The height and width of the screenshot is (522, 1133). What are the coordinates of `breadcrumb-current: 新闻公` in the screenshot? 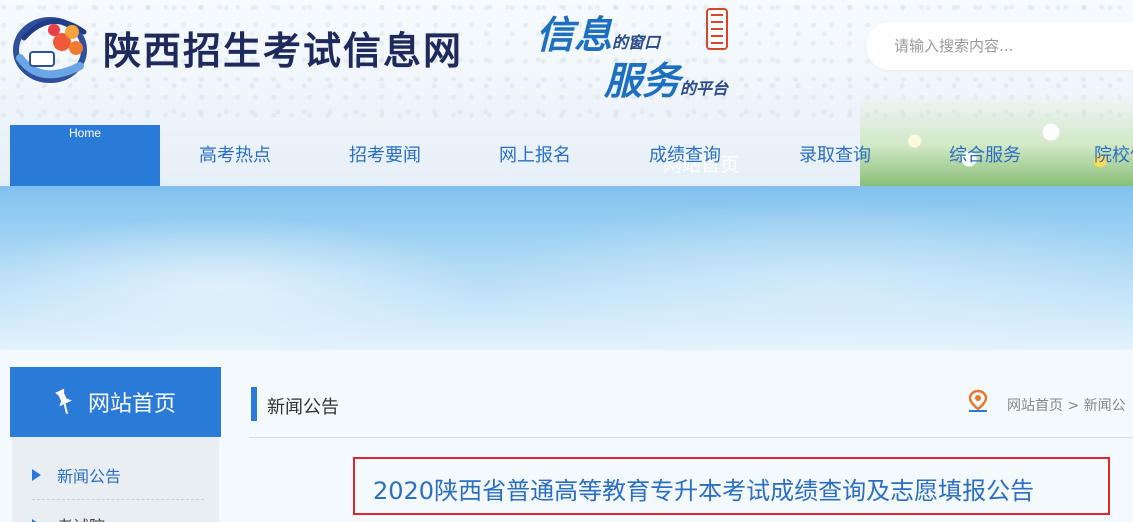 It's located at (1105, 406).